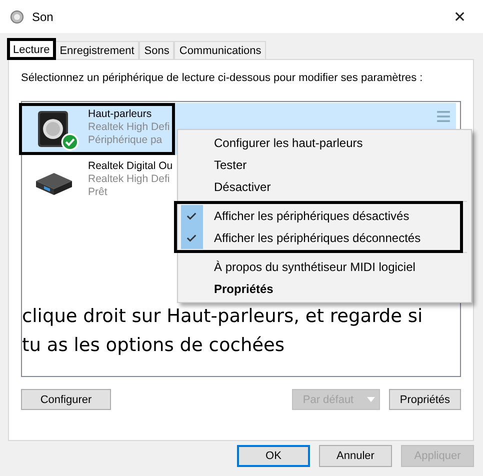  I want to click on instruction-text: Sélectionnez un périphérique de lecture ci-dessous pour modifier ses paramètres :, so click(222, 78).